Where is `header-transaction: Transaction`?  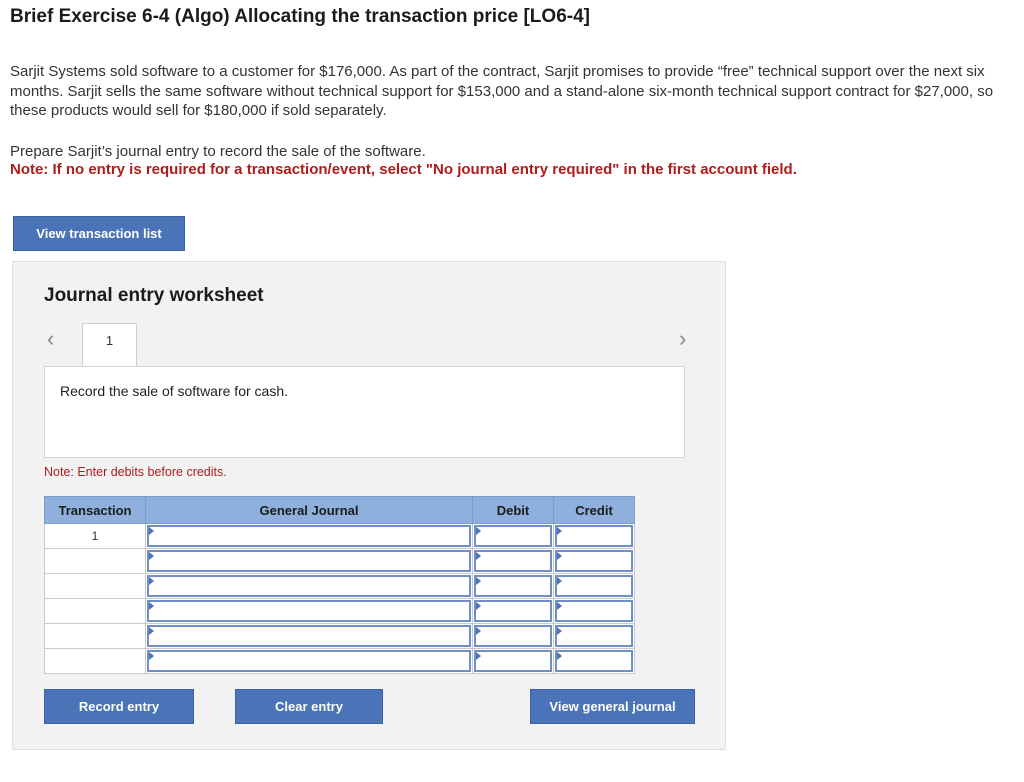 header-transaction: Transaction is located at coordinates (95, 510).